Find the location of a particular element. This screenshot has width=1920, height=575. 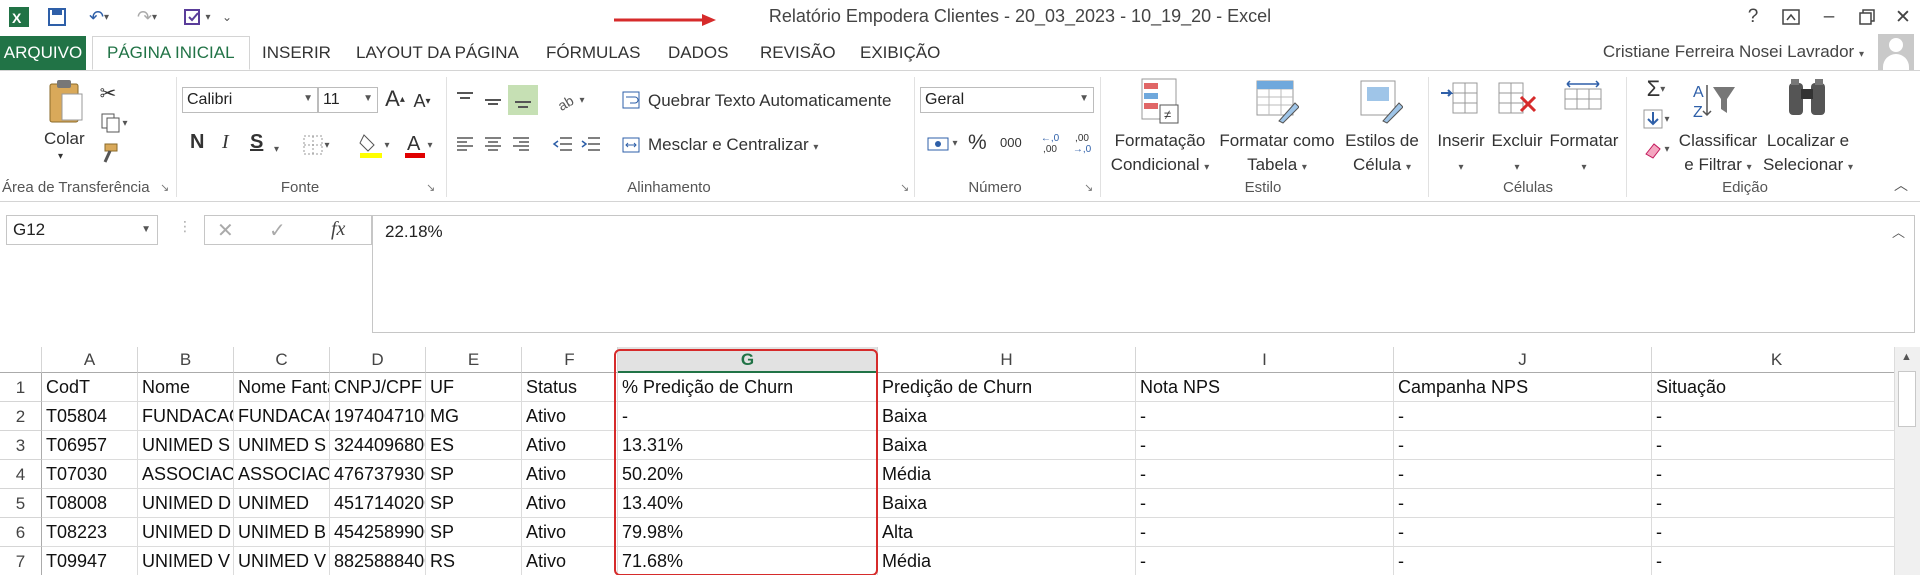

wrap-text-button: Quebrar Texto Automaticamente is located at coordinates (770, 101).